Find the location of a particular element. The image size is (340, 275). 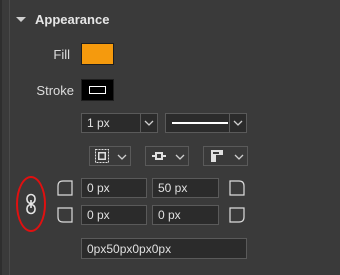

stroke-color-swatch is located at coordinates (97, 90).